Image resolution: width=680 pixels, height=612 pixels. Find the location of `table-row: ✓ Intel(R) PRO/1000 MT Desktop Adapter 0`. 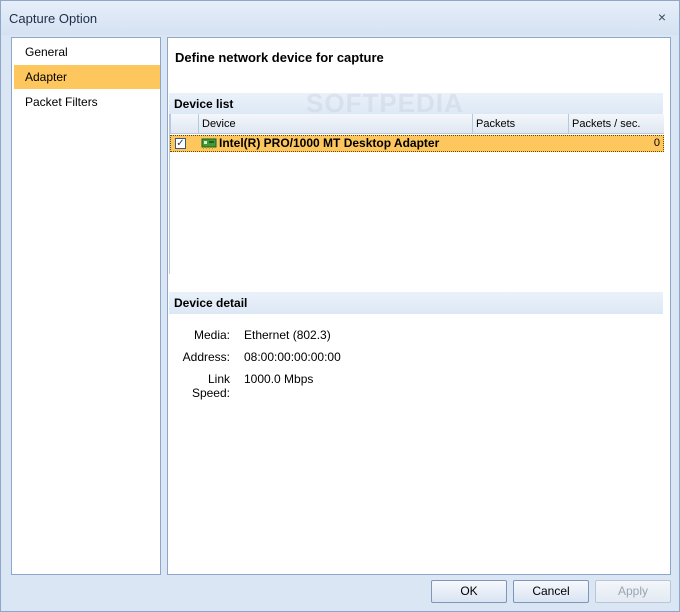

table-row: ✓ Intel(R) PRO/1000 MT Desktop Adapter 0 is located at coordinates (417, 143).